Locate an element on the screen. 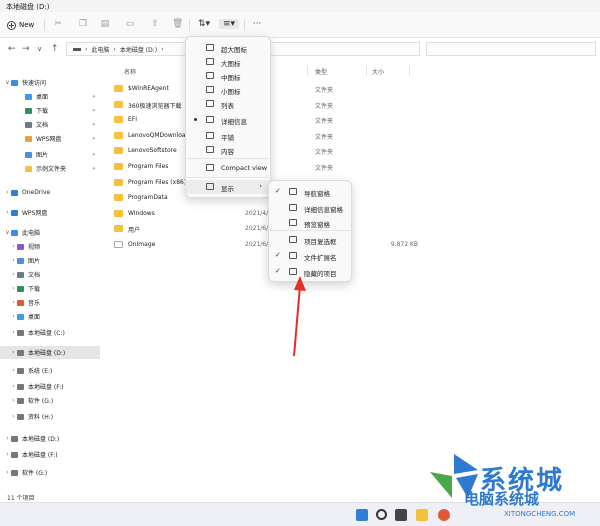  view-menu-item: Compact view is located at coordinates (228, 168).